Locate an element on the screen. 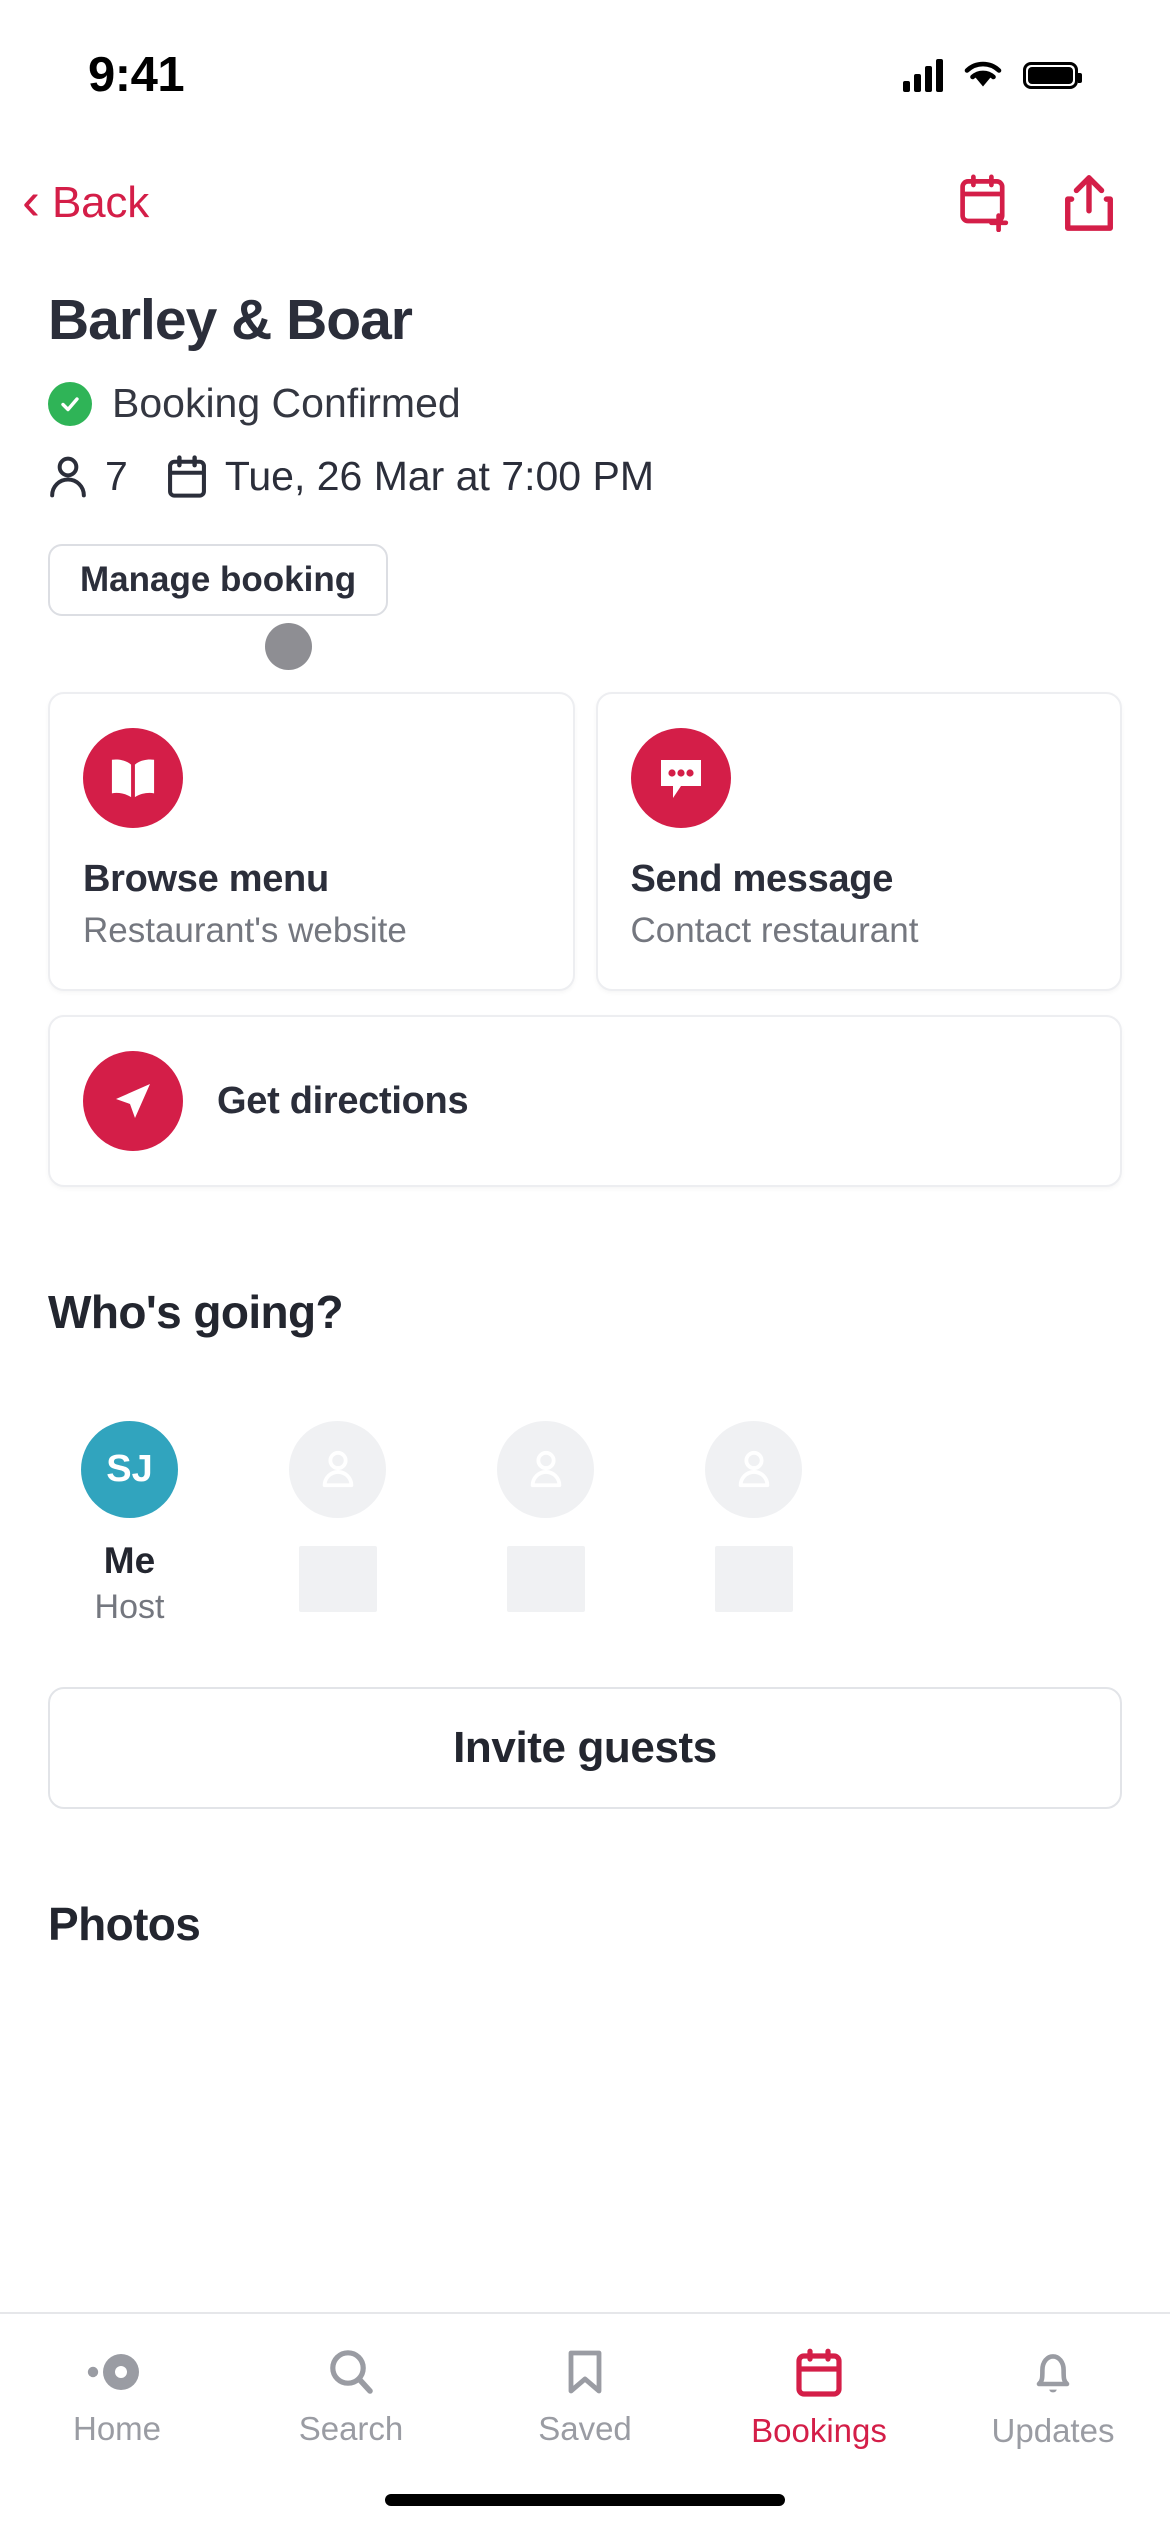  battery-icon is located at coordinates (1052, 75).